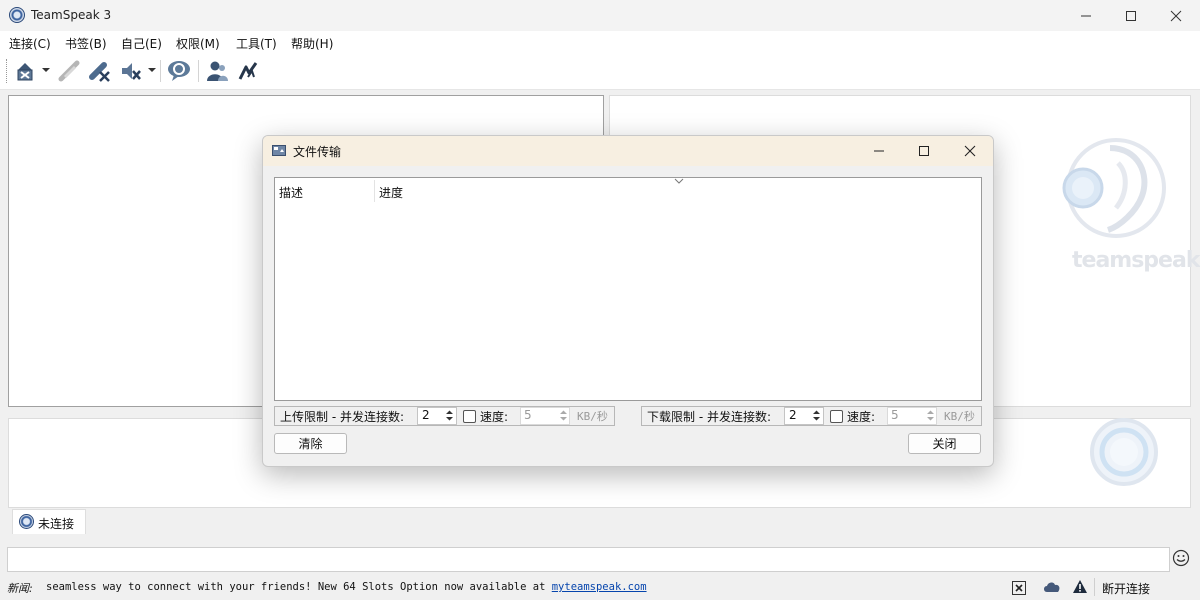 This screenshot has width=1200, height=600. I want to click on clear-button: 清除, so click(310, 443).